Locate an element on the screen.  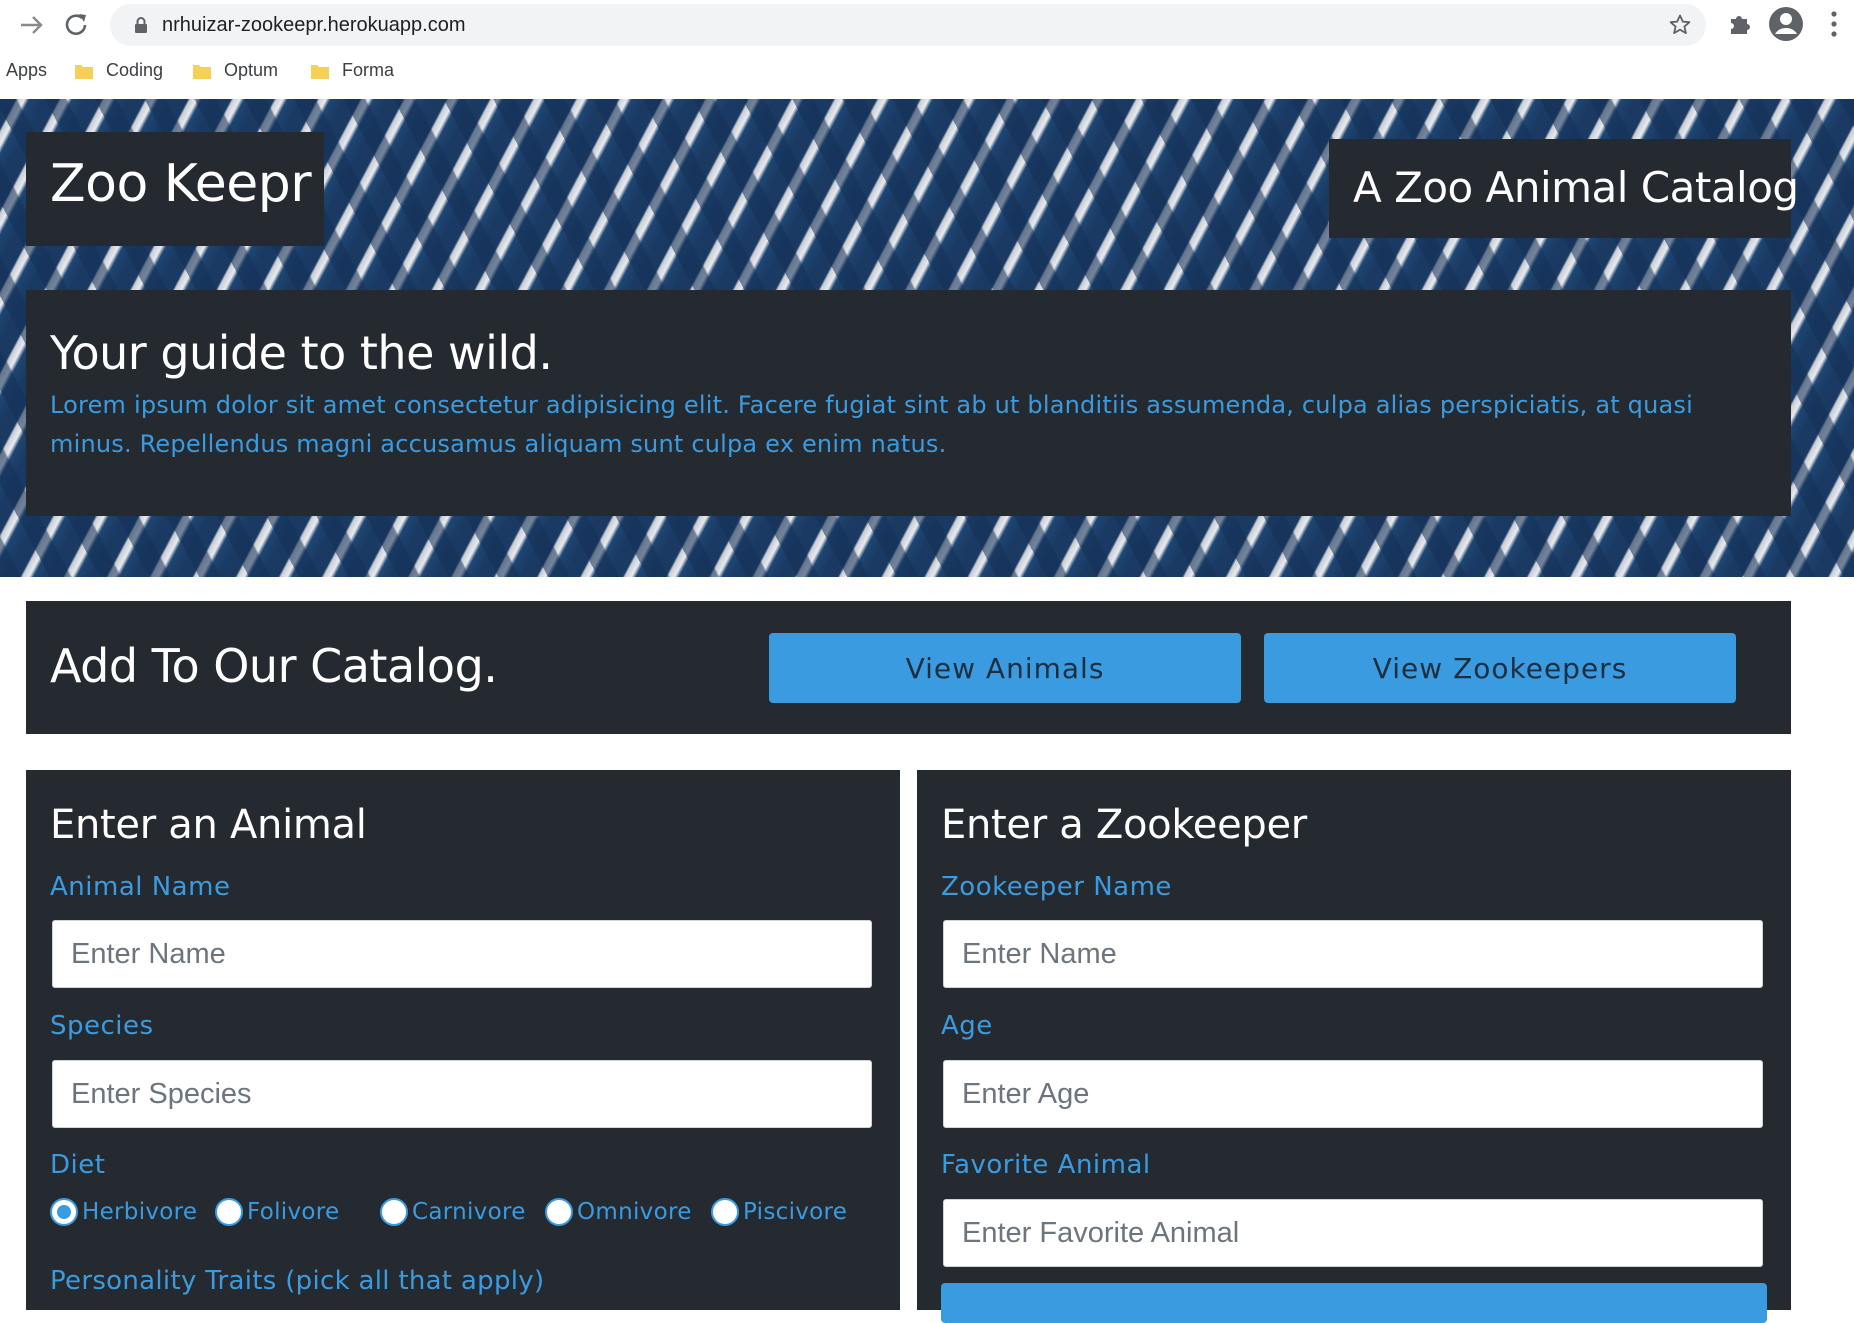
animal-form-title: Enter an Animal is located at coordinates (208, 825).